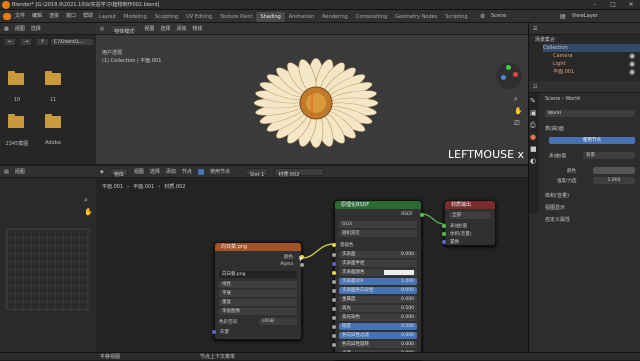 The height and width of the screenshot is (361, 640). Describe the element at coordinates (71, 16) in the screenshot. I see `menu-window: 窗口` at that location.